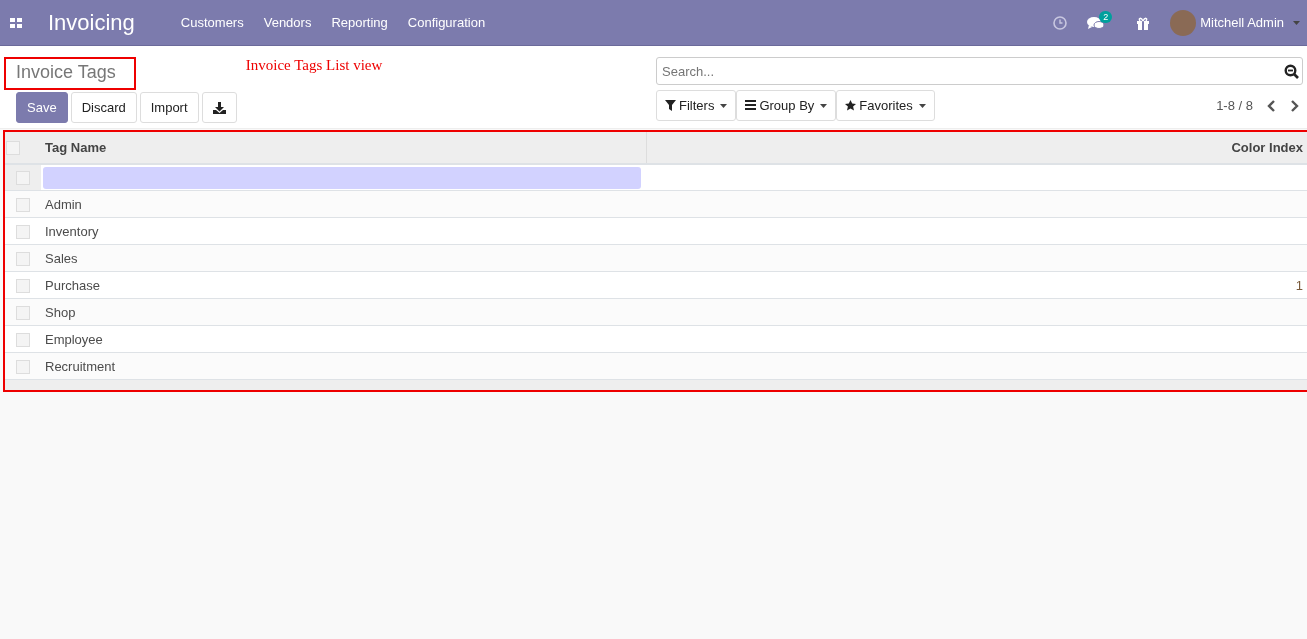  What do you see at coordinates (976, 148) in the screenshot?
I see `column-header: Color Index` at bounding box center [976, 148].